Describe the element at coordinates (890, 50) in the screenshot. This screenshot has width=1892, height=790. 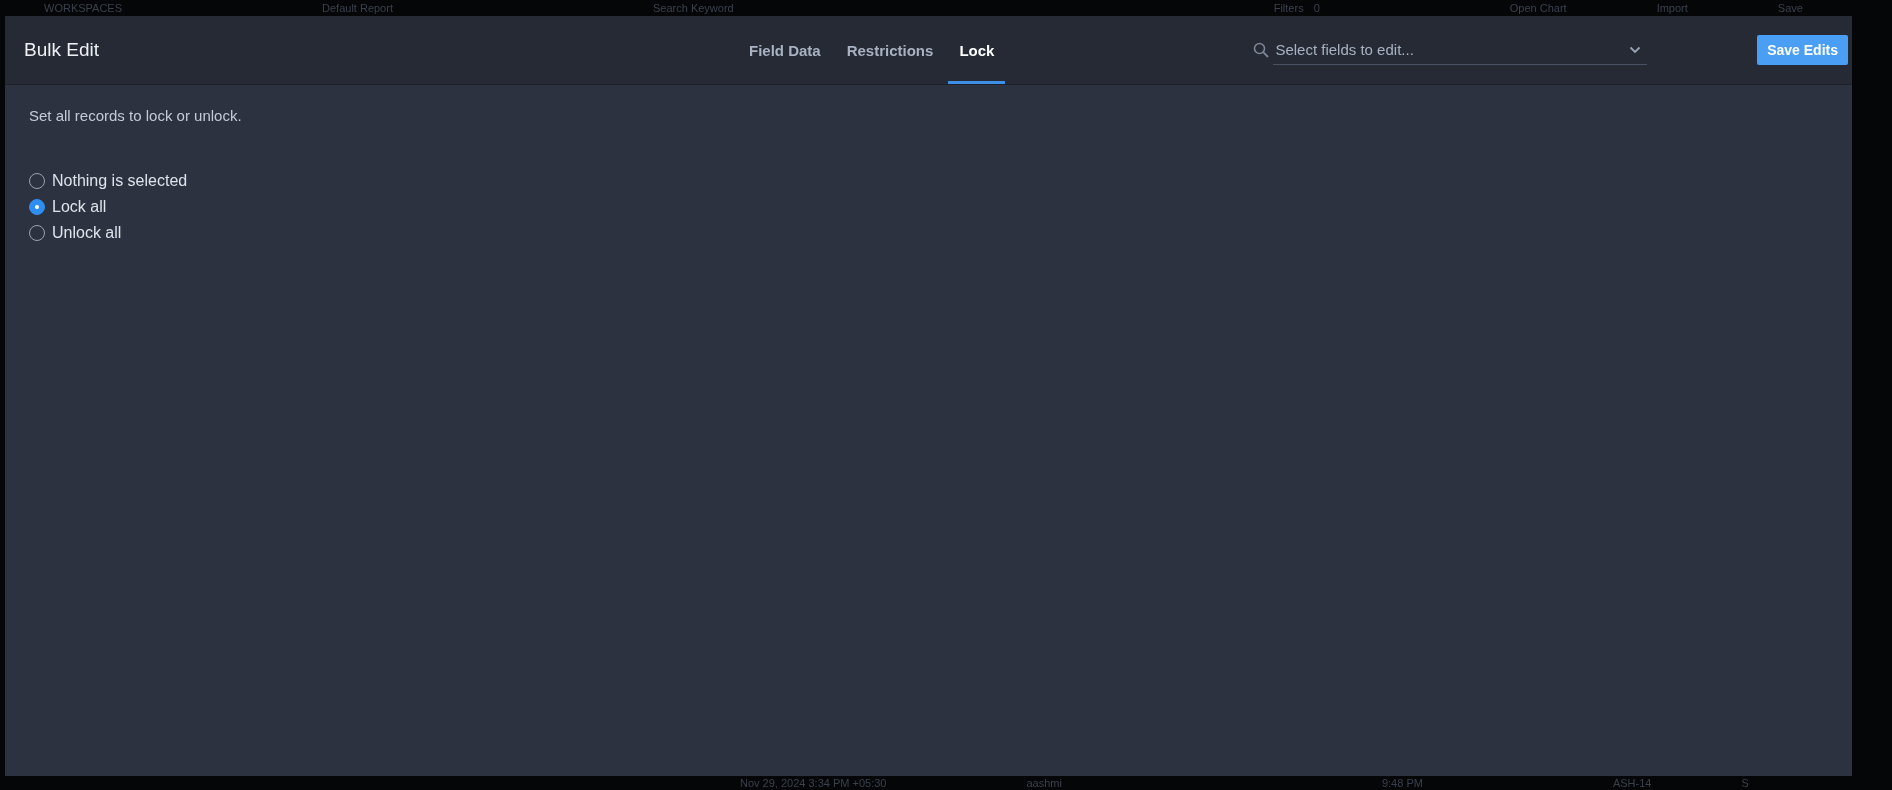
I see `tab: Restrictions` at that location.